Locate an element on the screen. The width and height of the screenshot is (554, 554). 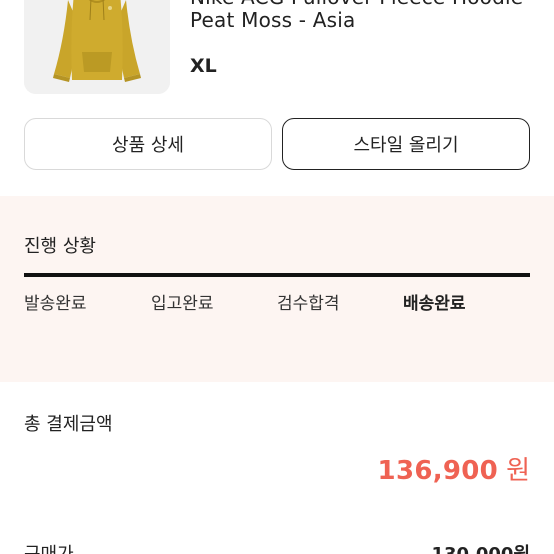
purchase-price-row: 구매가 130,000원 is located at coordinates (277, 545).